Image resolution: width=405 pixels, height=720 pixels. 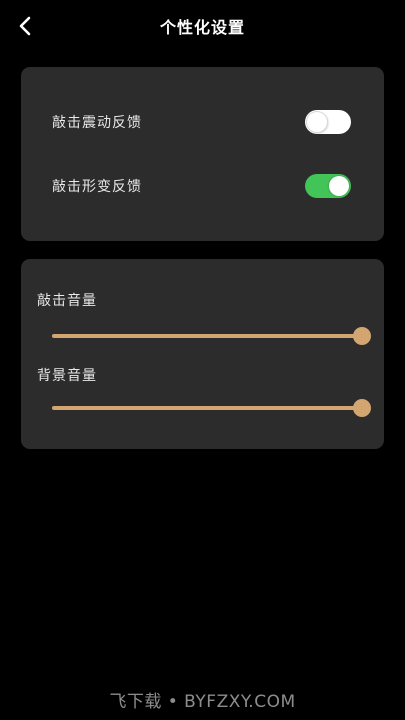 I want to click on background-volume-slider, so click(x=211, y=408).